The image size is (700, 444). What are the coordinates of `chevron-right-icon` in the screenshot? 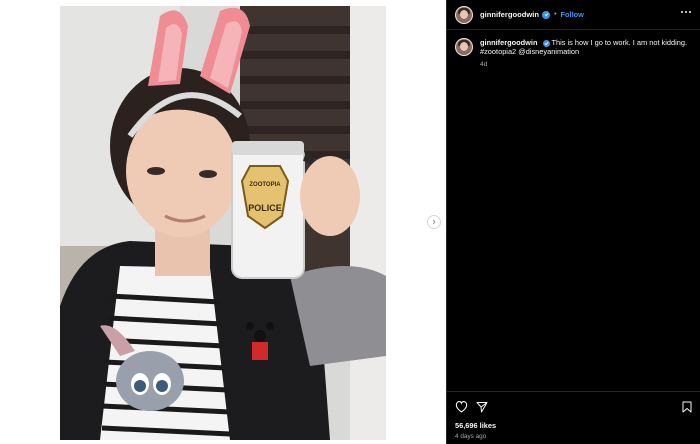 It's located at (434, 222).